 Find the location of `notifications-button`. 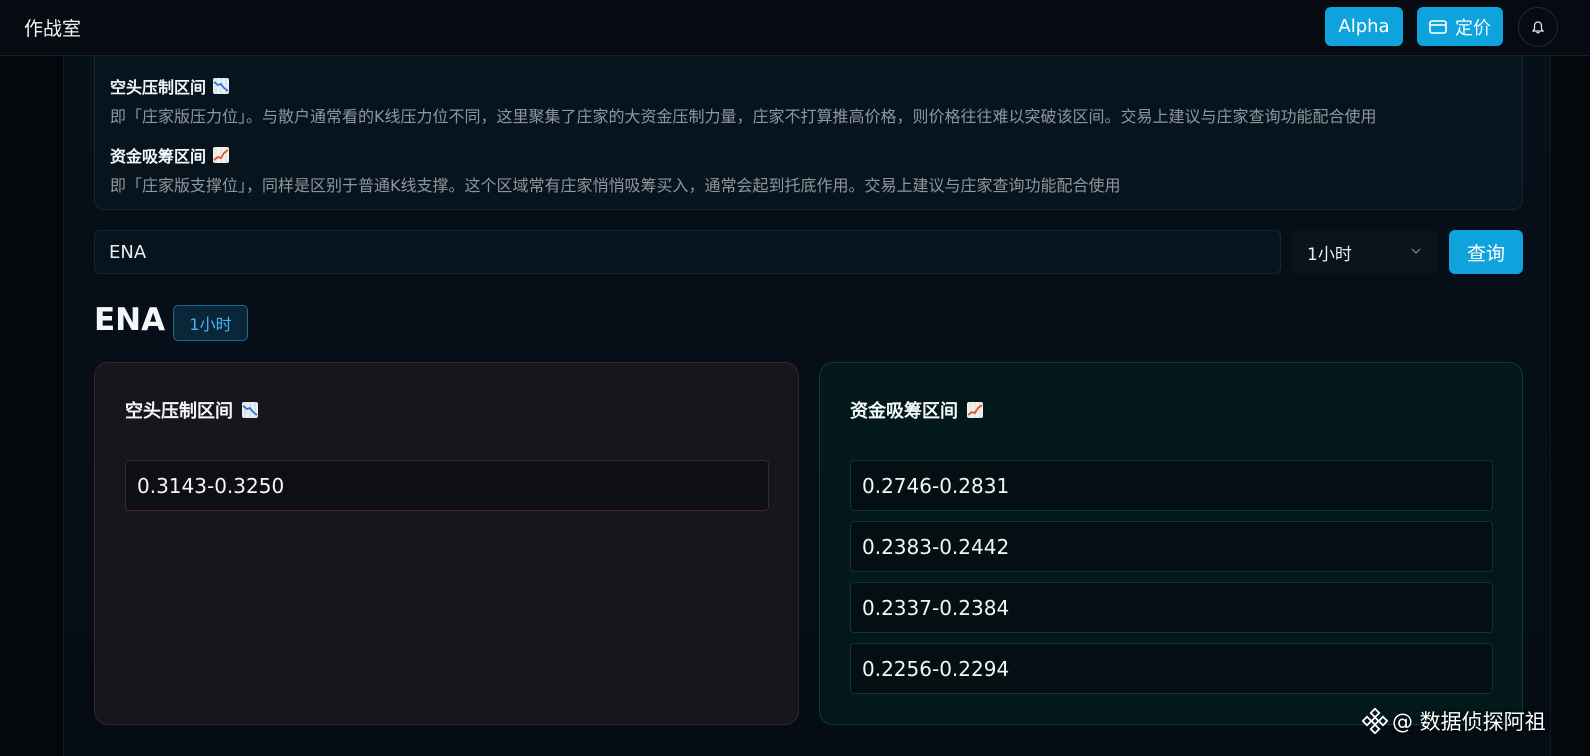

notifications-button is located at coordinates (1538, 27).